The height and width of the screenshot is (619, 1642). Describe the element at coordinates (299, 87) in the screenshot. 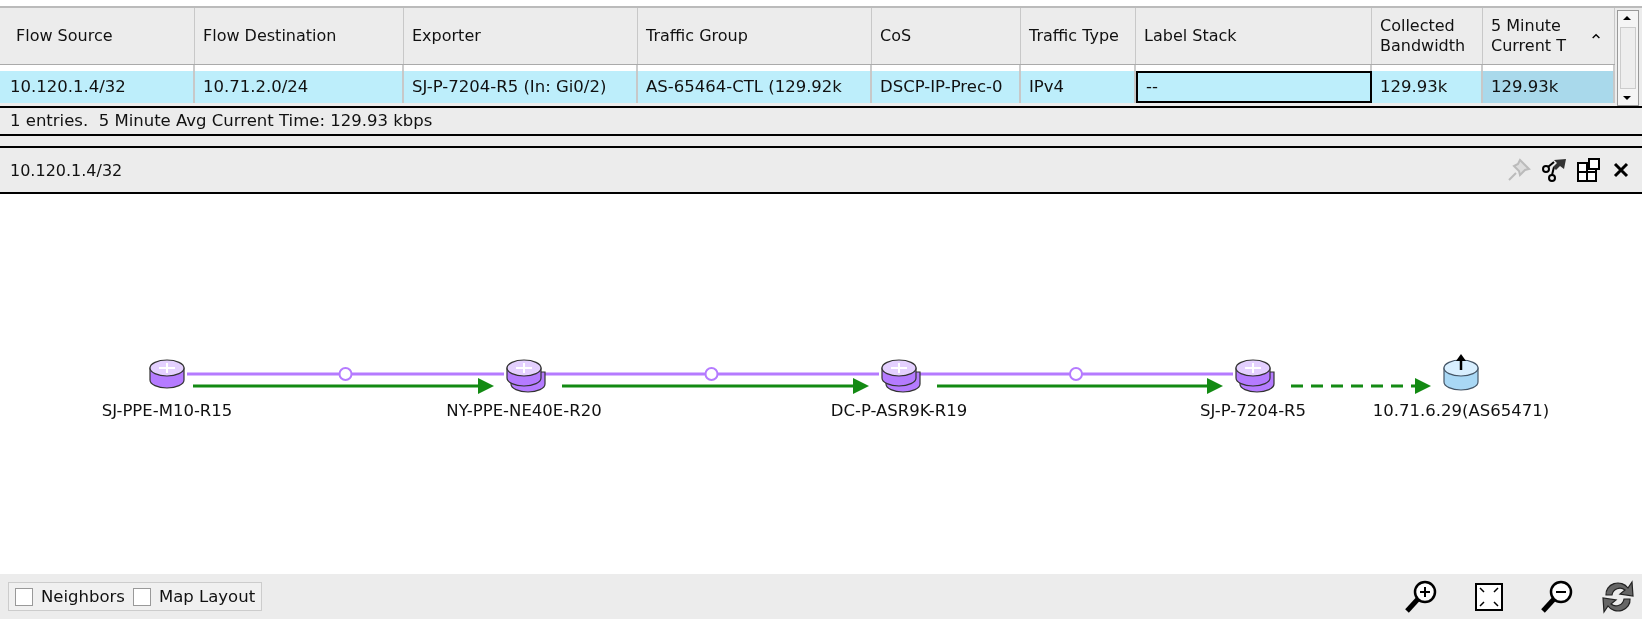

I see `table-cell: 10.71.2.0/24` at that location.